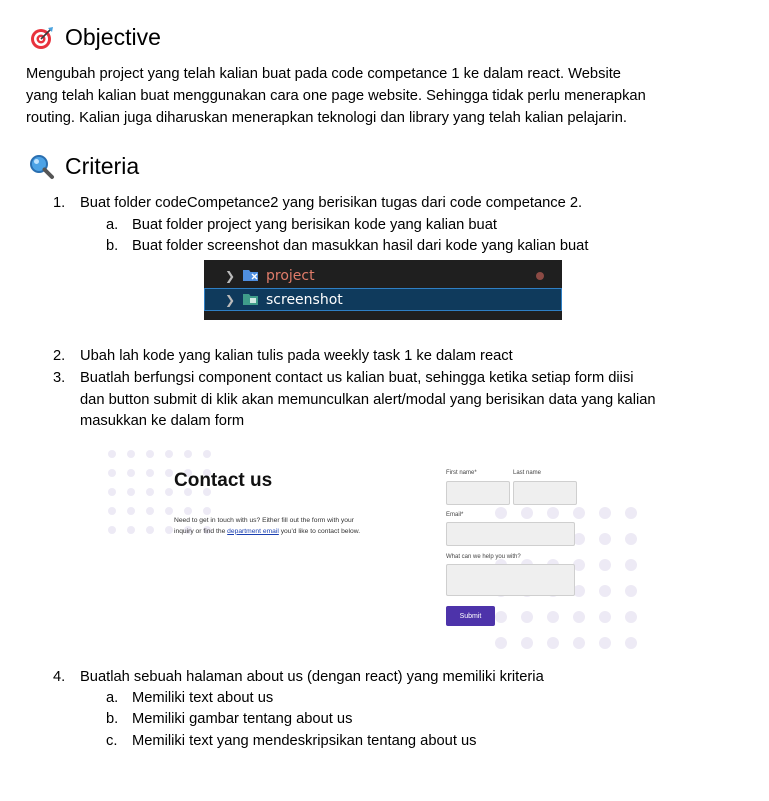 Image resolution: width=769 pixels, height=801 pixels. I want to click on criteria-title: Criteria, so click(102, 166).